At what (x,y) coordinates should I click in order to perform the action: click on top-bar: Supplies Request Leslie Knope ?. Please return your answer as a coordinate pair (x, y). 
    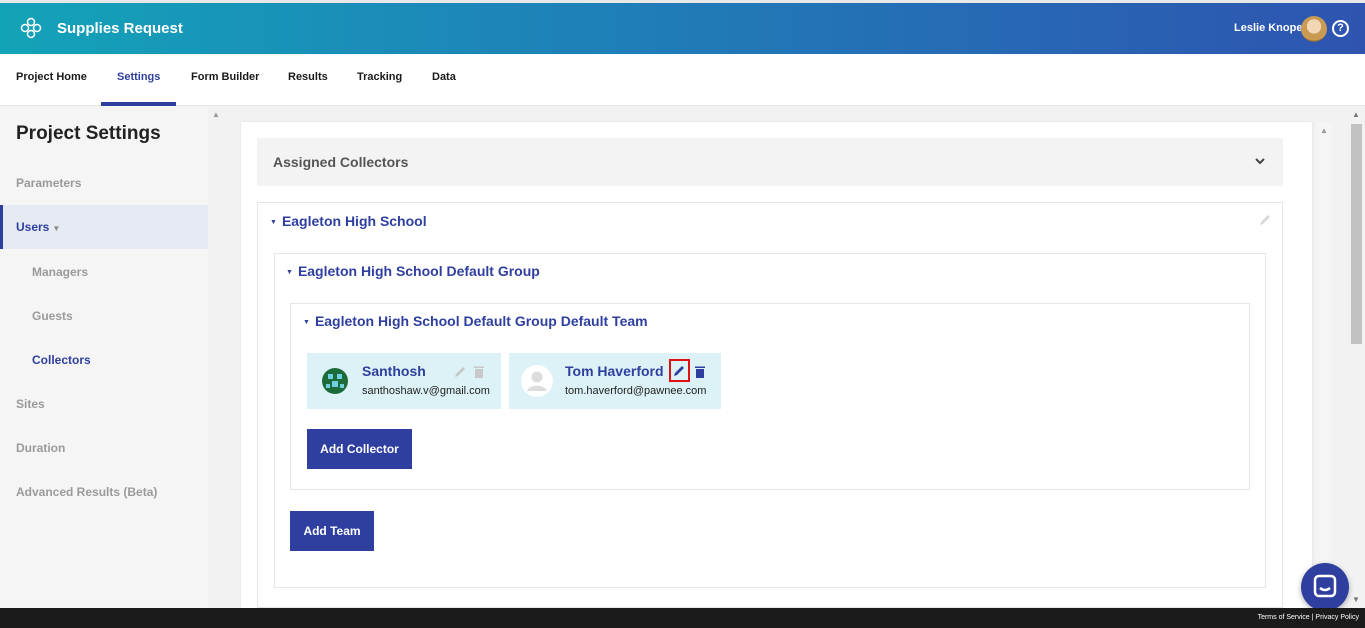
    Looking at the image, I should click on (682, 27).